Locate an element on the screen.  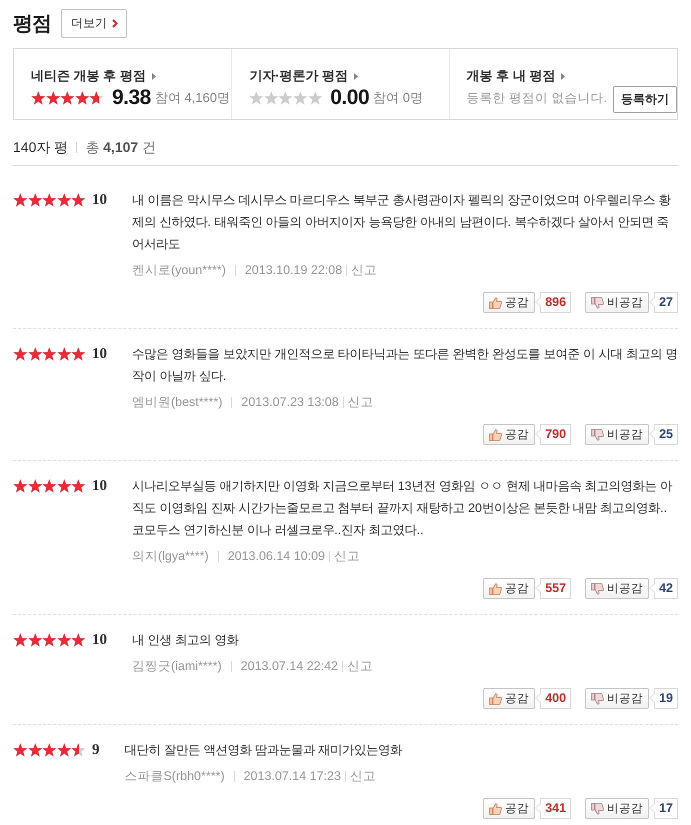
review-date: 2013.07.14 17:23 is located at coordinates (292, 776).